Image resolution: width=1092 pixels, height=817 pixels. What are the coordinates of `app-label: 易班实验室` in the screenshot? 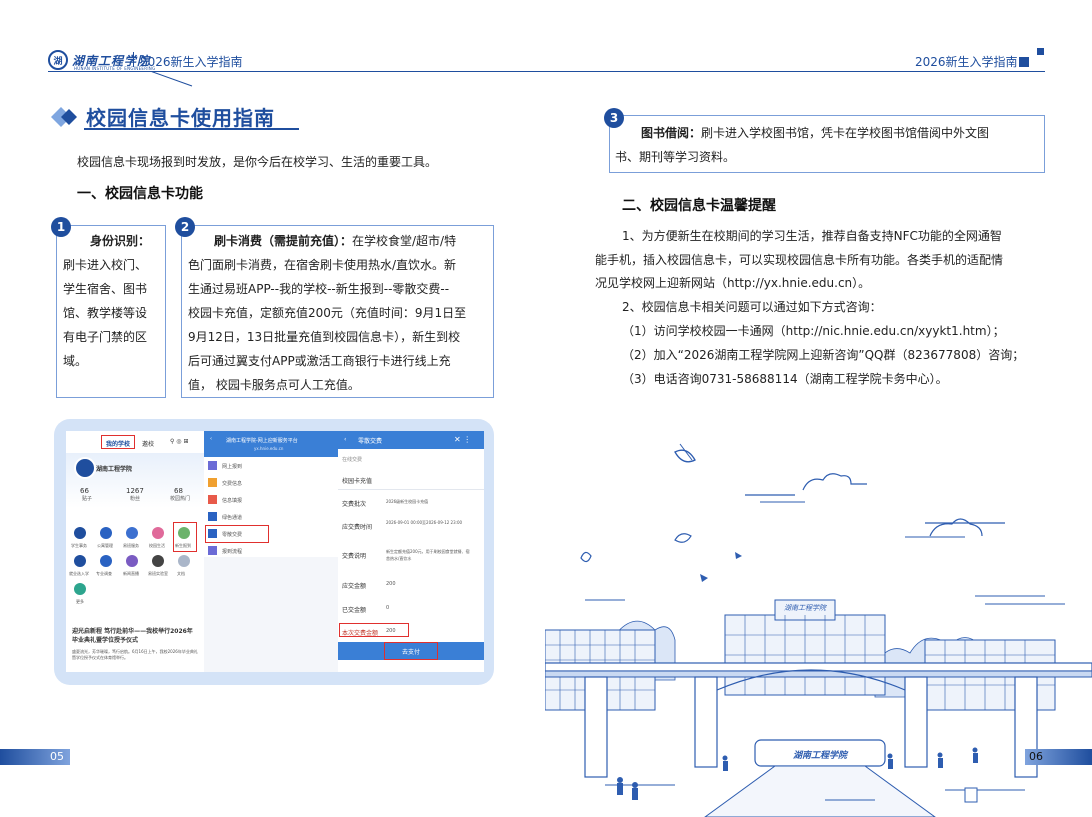 It's located at (158, 573).